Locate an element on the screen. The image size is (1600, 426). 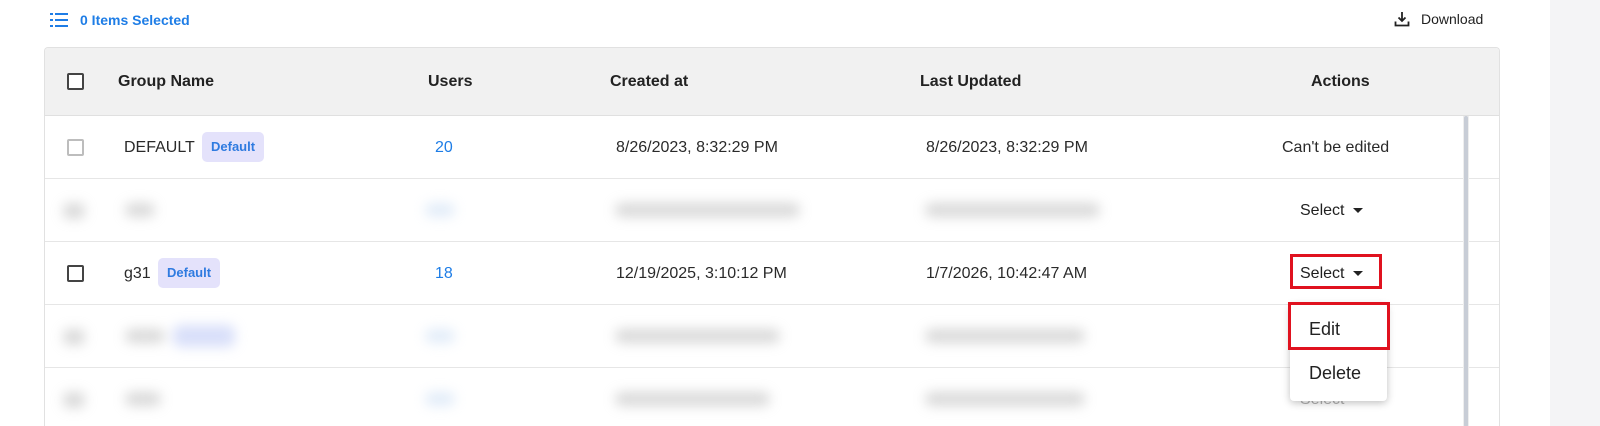
row-actions-select: Select is located at coordinates (1332, 210).